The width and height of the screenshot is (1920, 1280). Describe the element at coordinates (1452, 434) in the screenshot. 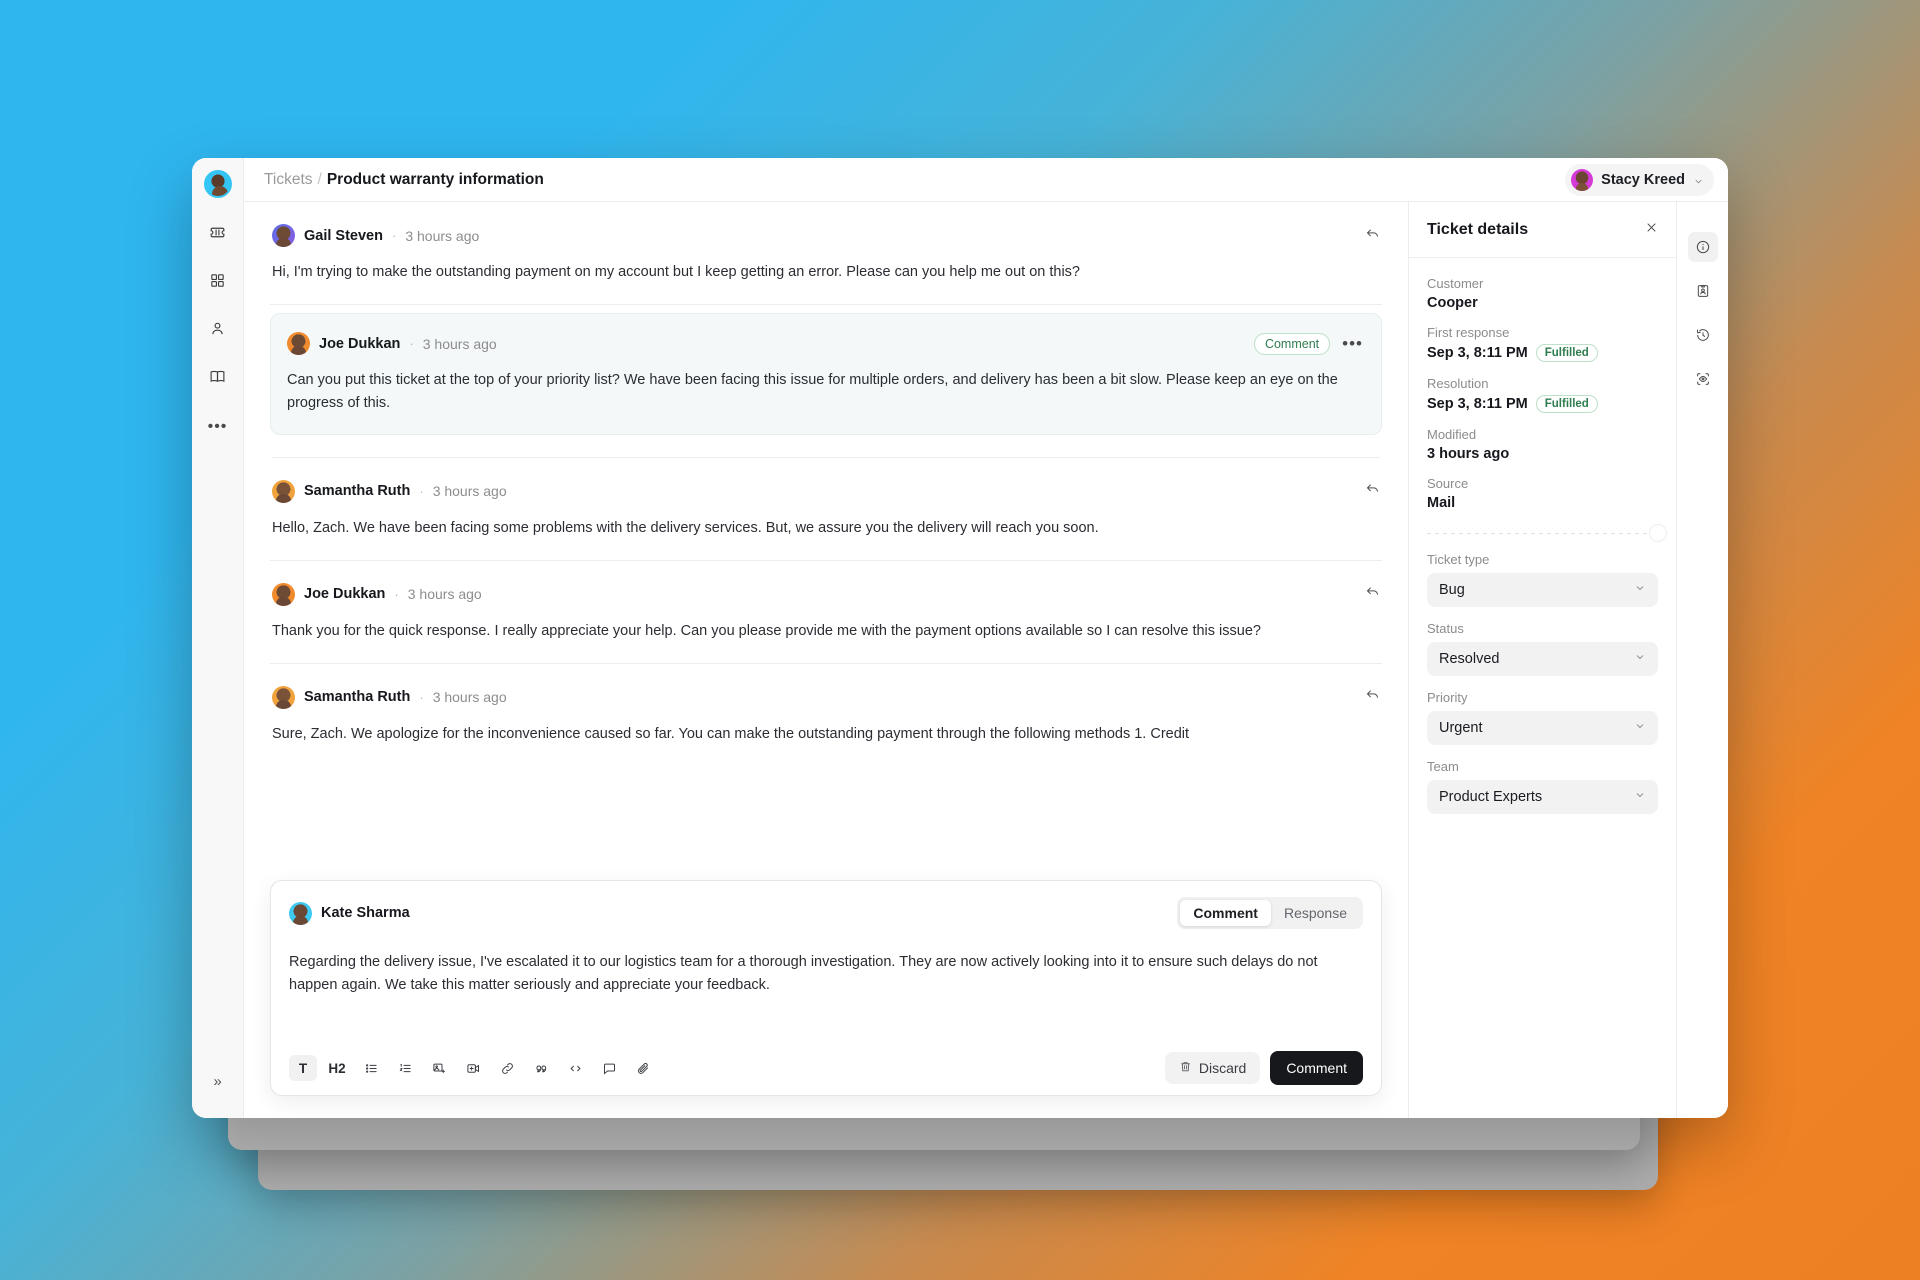

I see `field-label-modified: Modified` at that location.